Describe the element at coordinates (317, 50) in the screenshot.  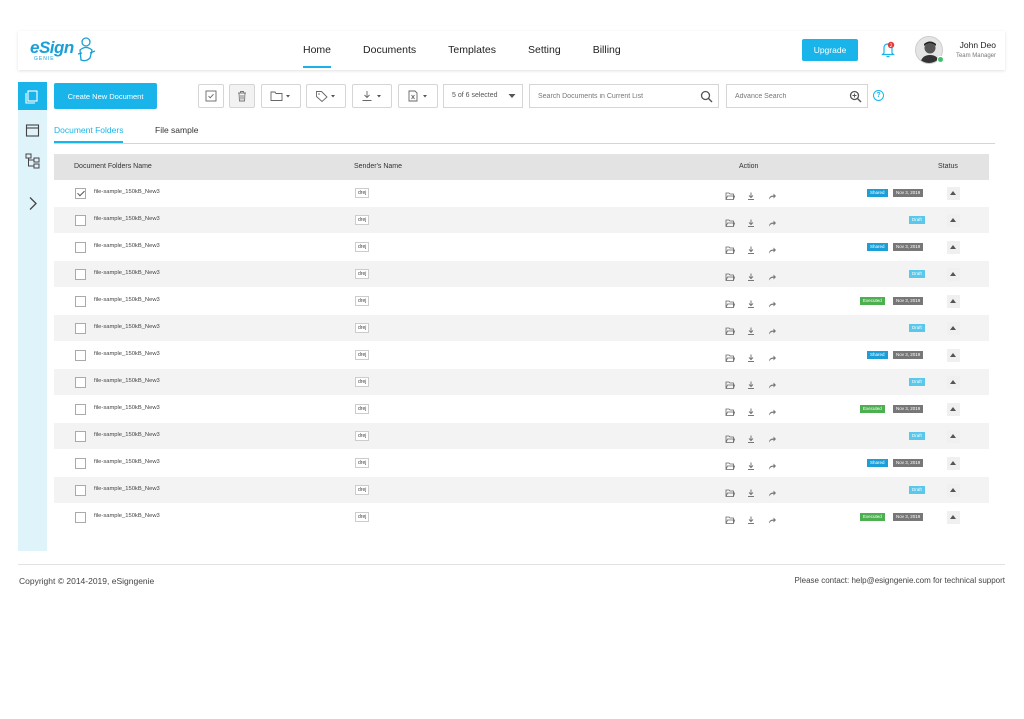
I see `nav-home: Home` at that location.